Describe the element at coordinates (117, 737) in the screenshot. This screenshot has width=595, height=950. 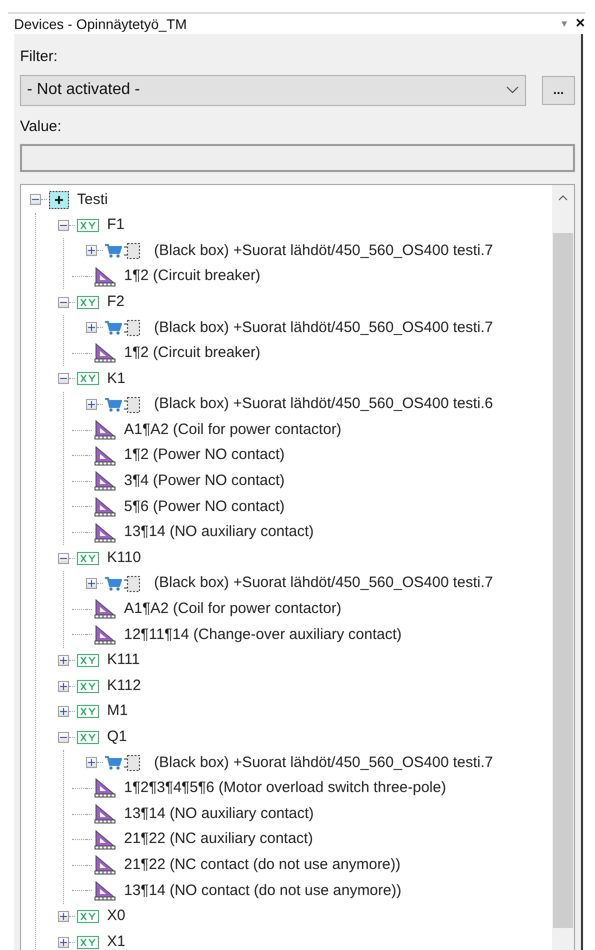
I see `tree-item: Q1` at that location.